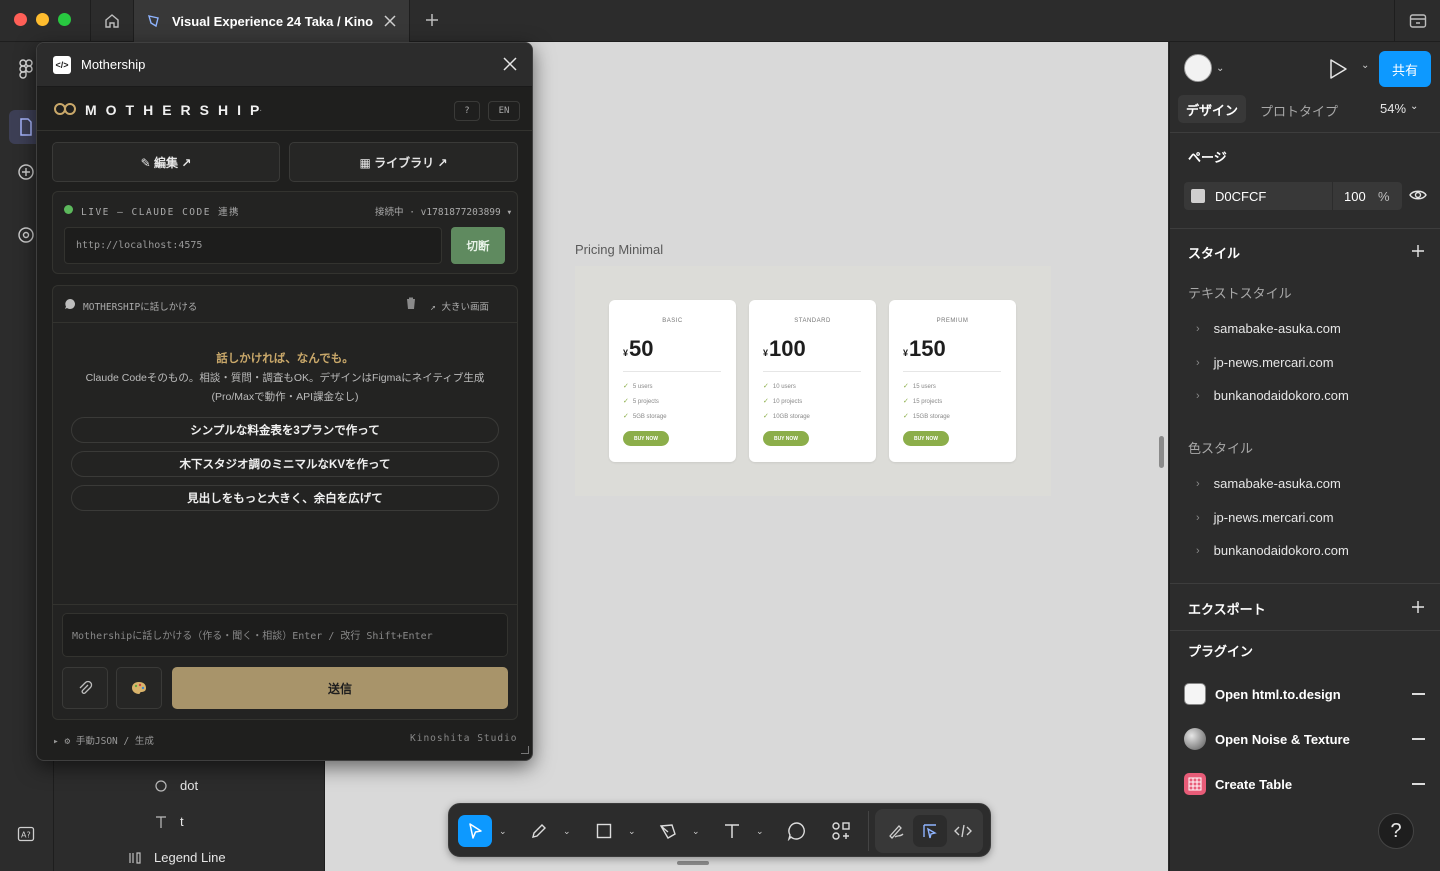  Describe the element at coordinates (1221, 448) in the screenshot. I see `color-styles-title: 色スタイル` at that location.